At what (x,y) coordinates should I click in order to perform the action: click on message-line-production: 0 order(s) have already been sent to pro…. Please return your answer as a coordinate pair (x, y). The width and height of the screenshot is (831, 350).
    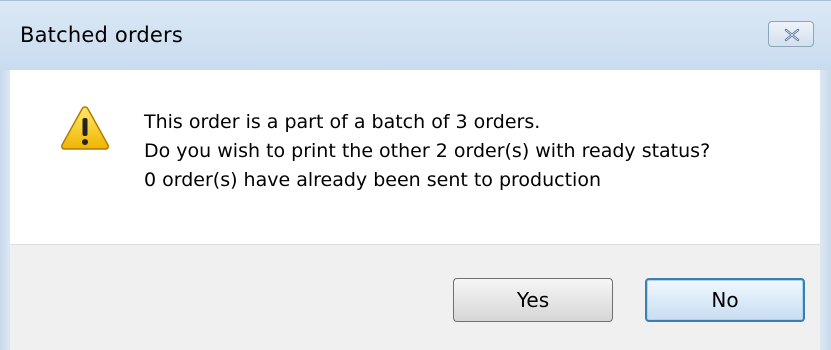
    Looking at the image, I should click on (372, 180).